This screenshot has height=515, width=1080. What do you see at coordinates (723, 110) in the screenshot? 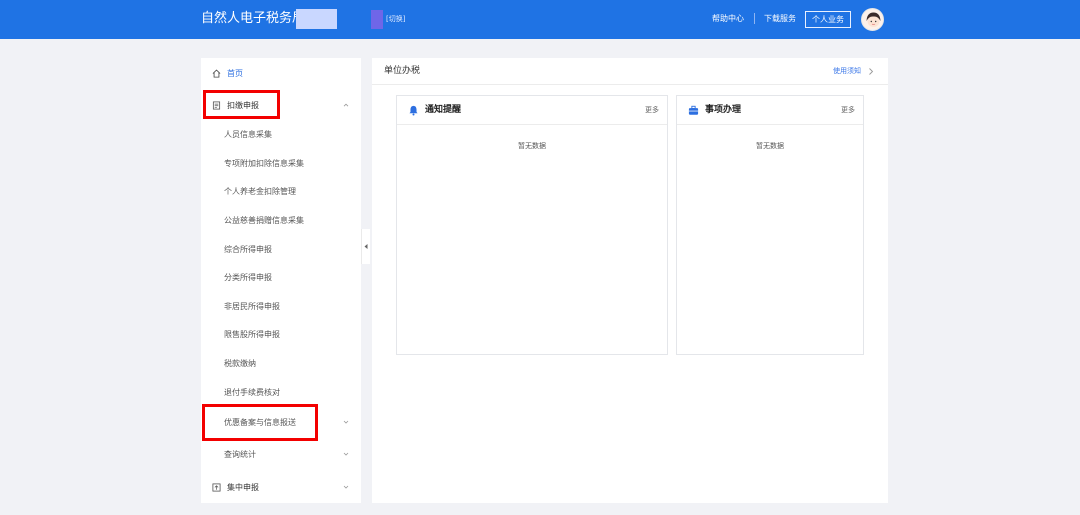
I see `panel-title: 事项办理` at bounding box center [723, 110].